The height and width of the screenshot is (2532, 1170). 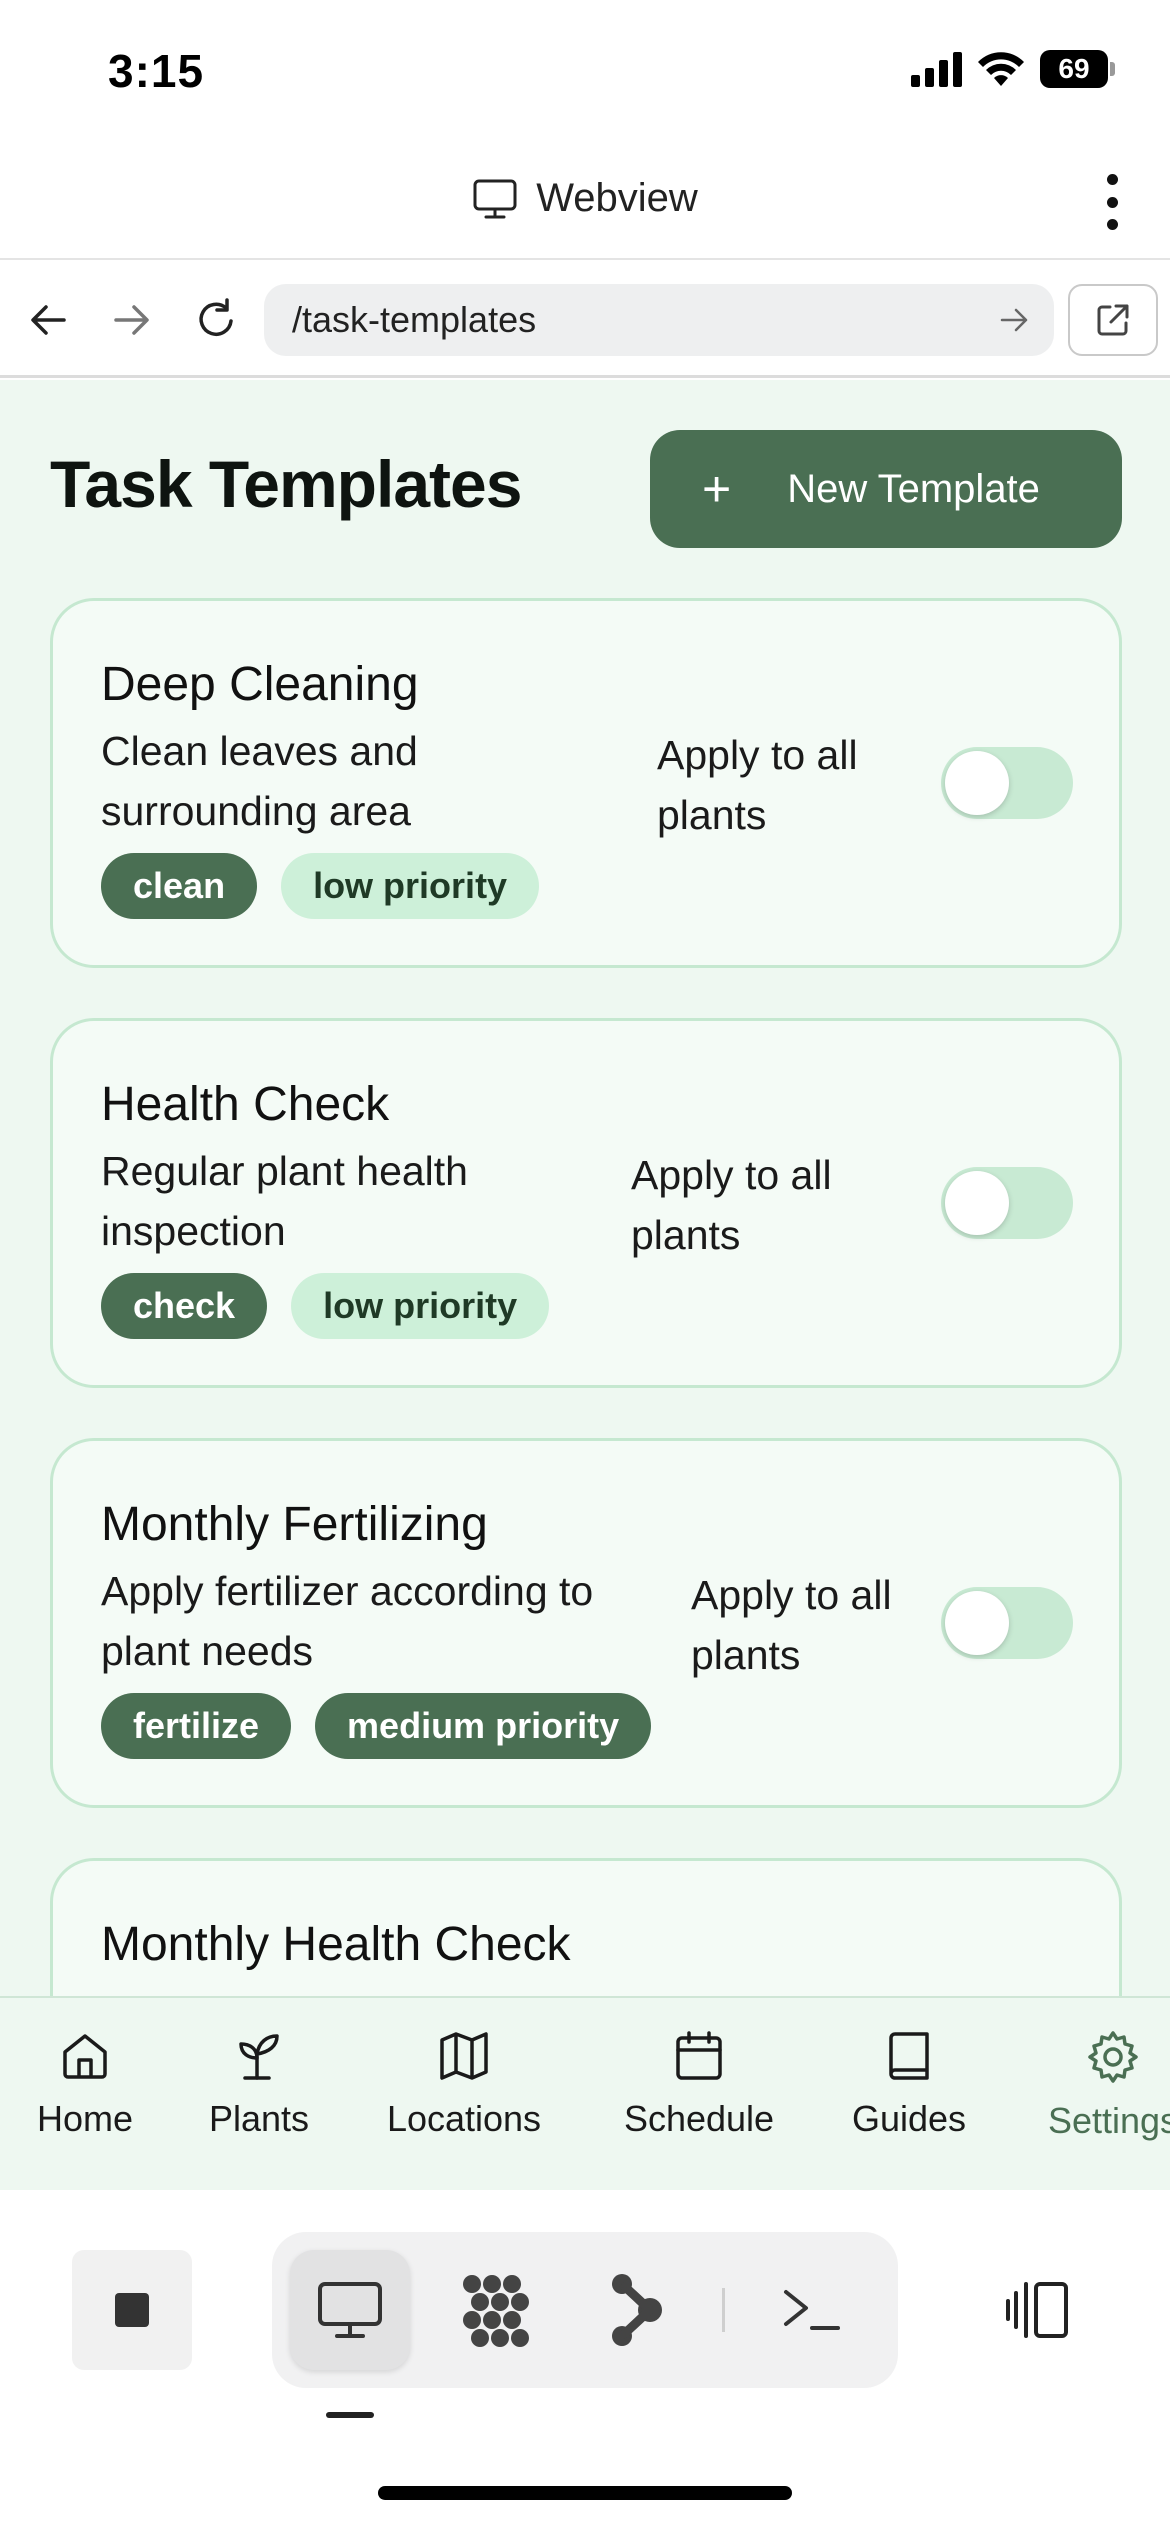 I want to click on template-description: Regular plant health inspection, so click(x=371, y=1201).